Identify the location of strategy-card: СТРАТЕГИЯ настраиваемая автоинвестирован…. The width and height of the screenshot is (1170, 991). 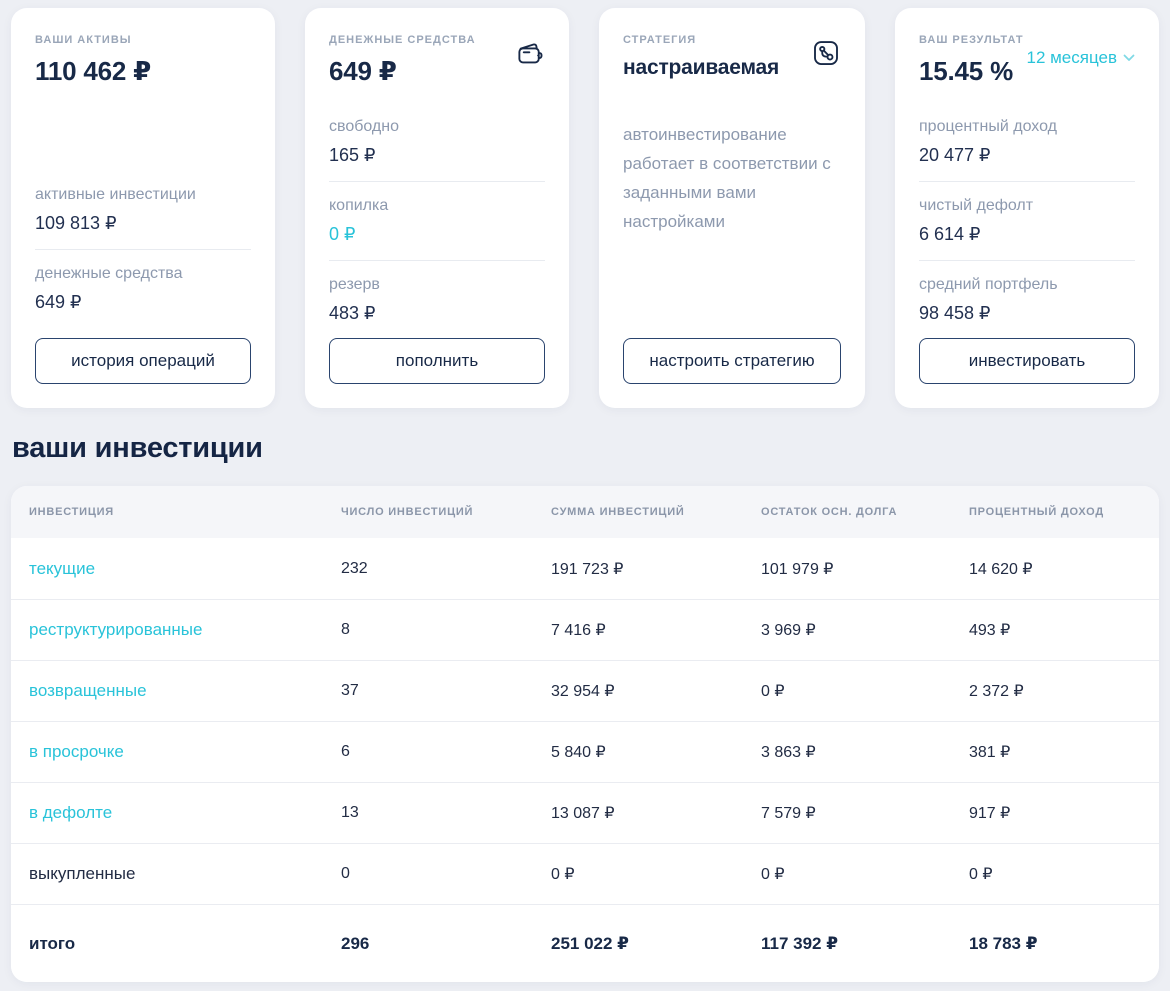
(732, 208).